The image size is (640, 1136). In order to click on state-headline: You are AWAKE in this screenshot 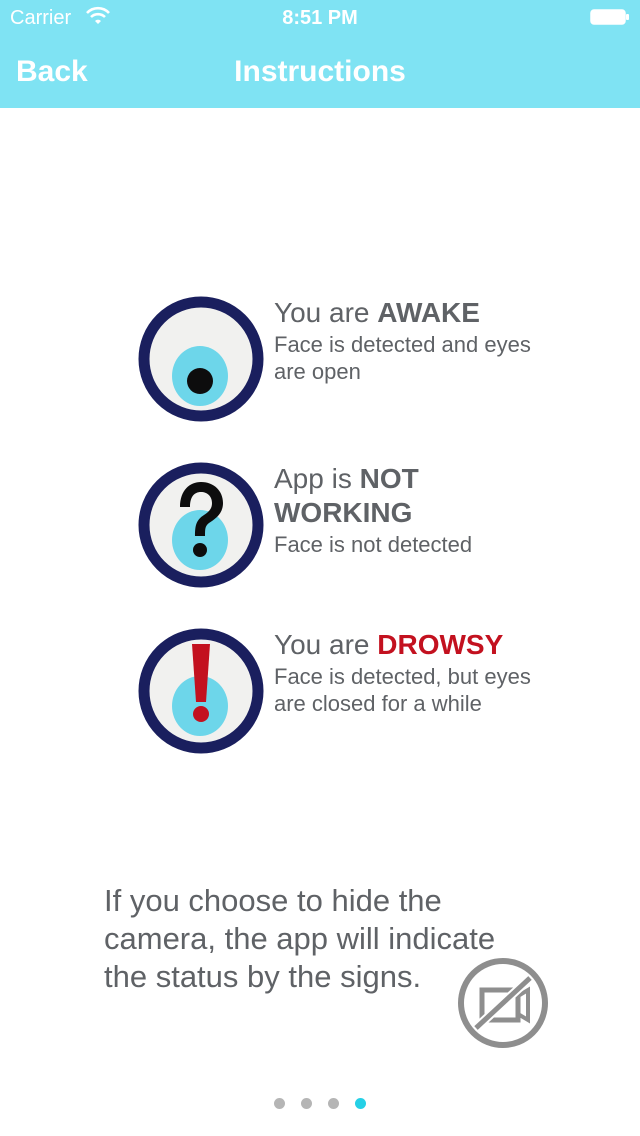, I will do `click(377, 312)`.